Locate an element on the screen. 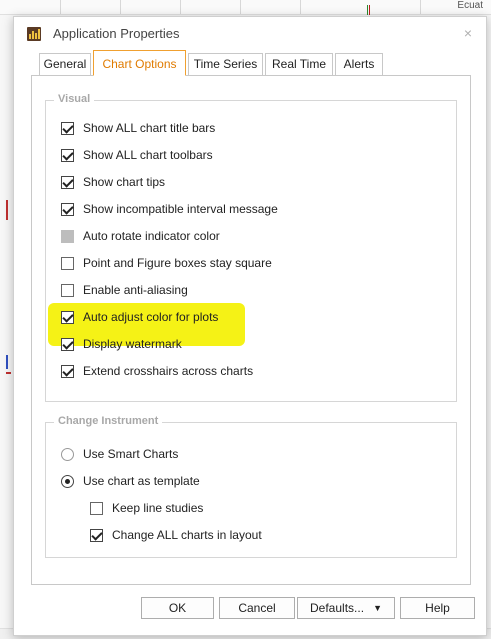 The height and width of the screenshot is (639, 491). ok-button: OK is located at coordinates (177, 608).